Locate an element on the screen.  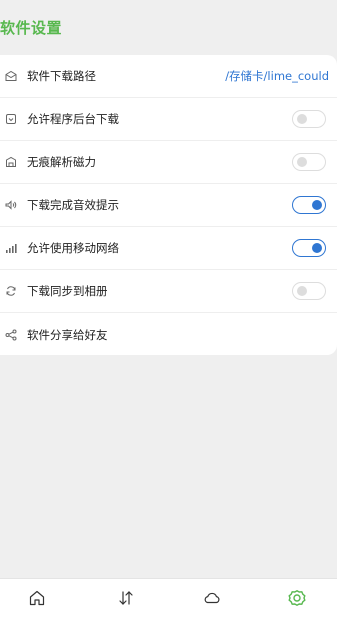
setting-background-download: 允许程序后台下载 is located at coordinates (168, 119).